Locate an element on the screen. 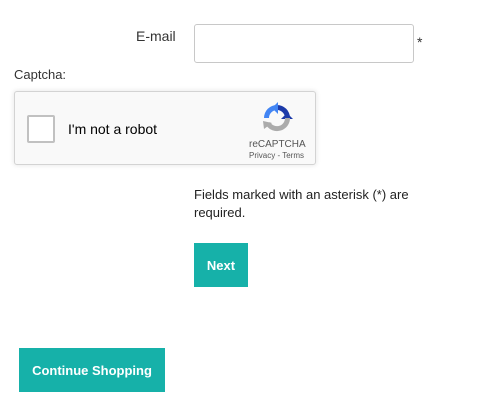 The image size is (485, 417). recaptcha-brand: reCAPTCHA is located at coordinates (277, 144).